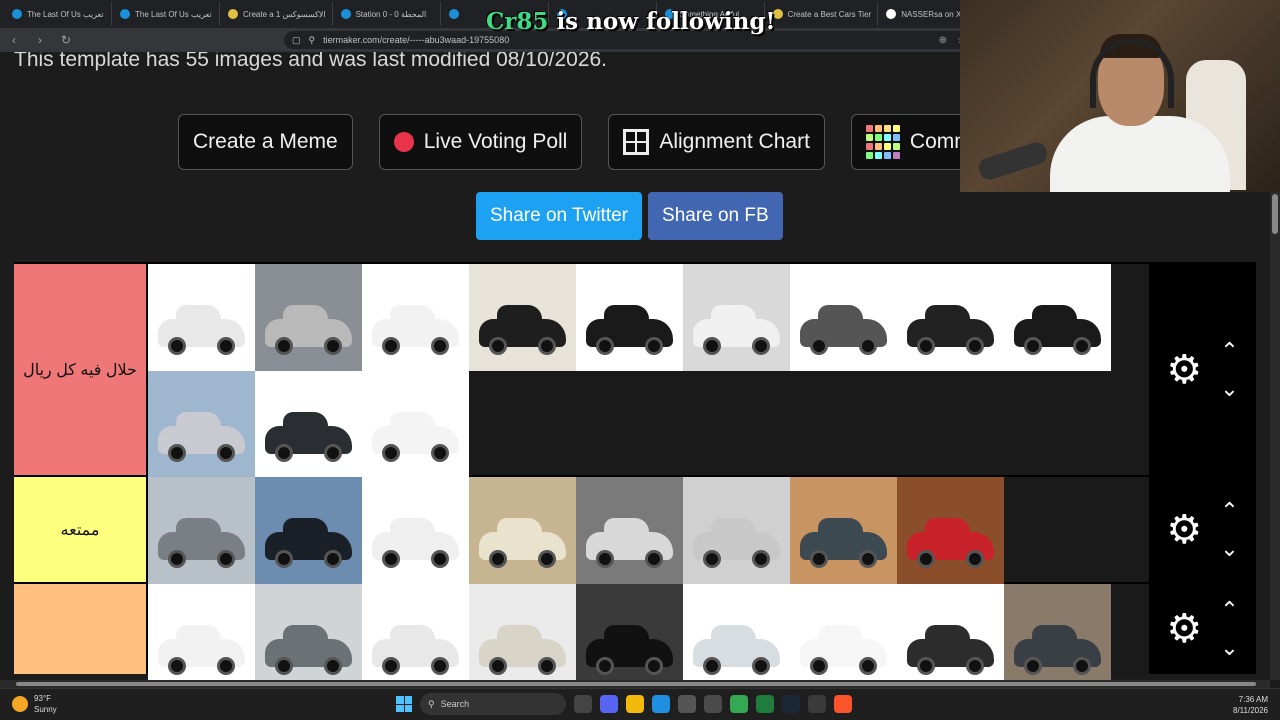 This screenshot has width=1280, height=720. I want to click on browser-tab: Station 0 - 0 المحطة, so click(388, 14).